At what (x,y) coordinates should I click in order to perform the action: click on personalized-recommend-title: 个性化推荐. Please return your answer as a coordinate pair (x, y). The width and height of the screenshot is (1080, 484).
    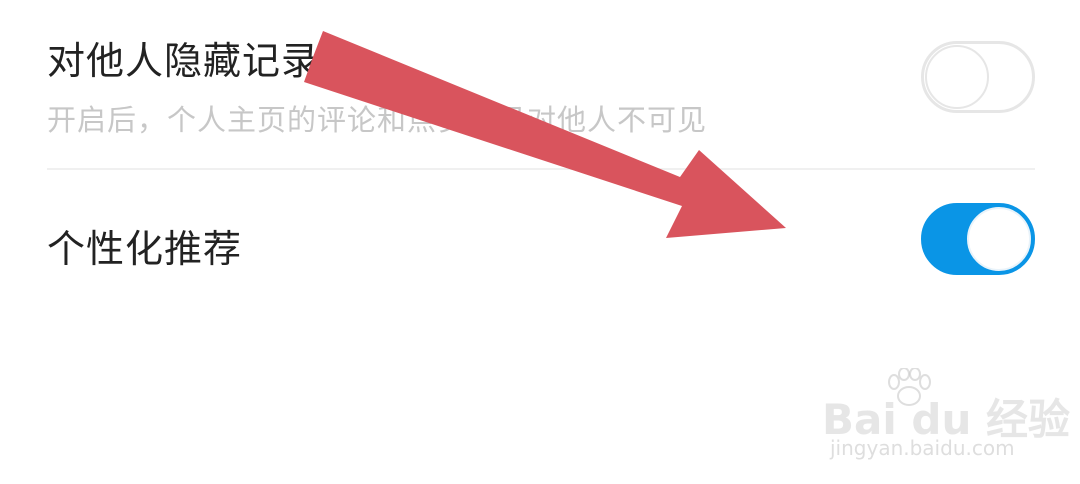
    Looking at the image, I should click on (145, 249).